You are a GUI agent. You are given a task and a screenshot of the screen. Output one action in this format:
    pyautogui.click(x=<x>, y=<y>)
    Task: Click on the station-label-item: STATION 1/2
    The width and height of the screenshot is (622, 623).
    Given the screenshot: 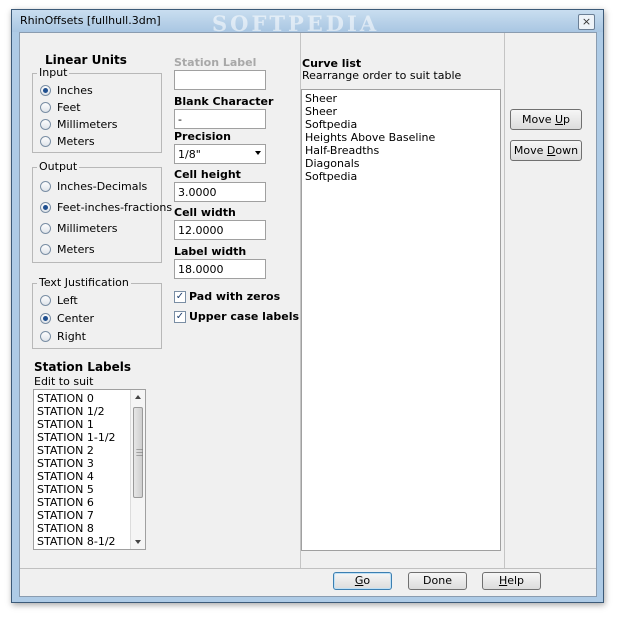 What is the action you would take?
    pyautogui.click(x=76, y=411)
    